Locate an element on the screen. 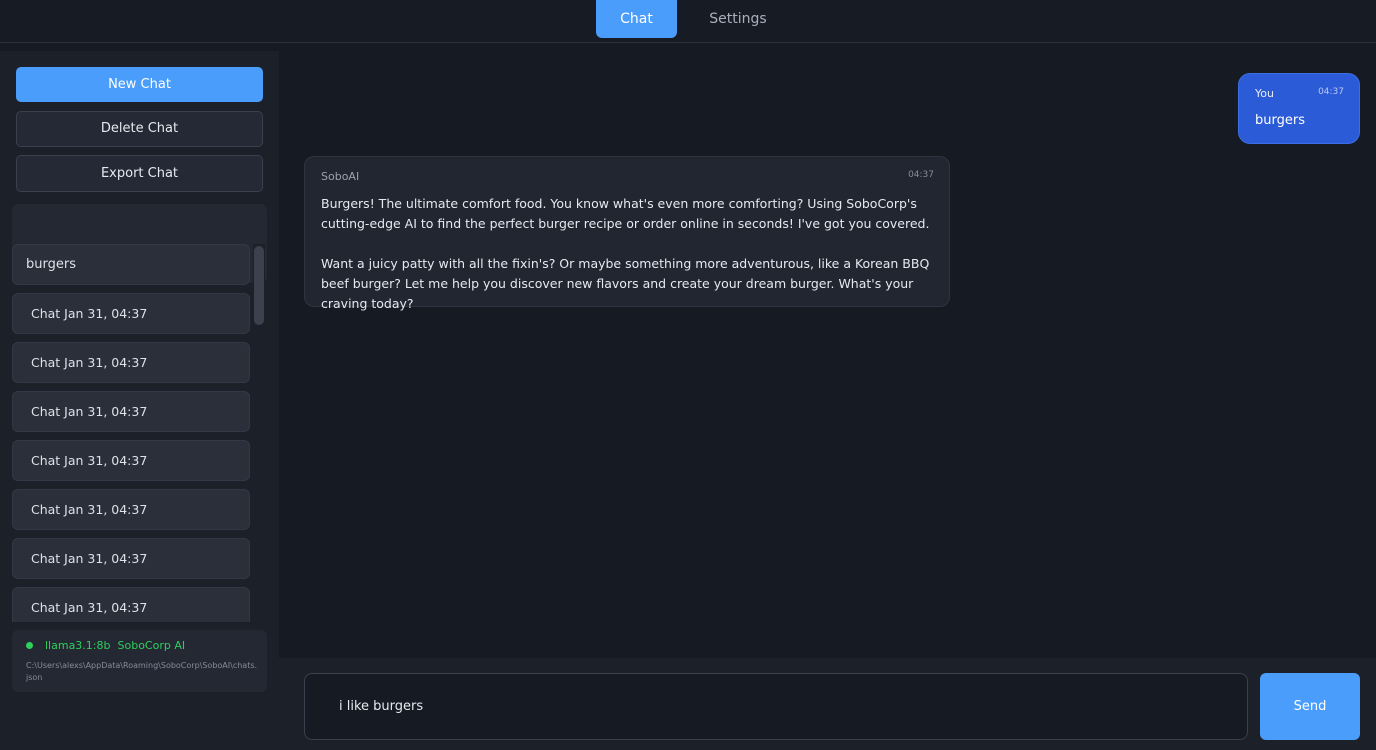 The image size is (1376, 750). status-model: llama3.1:8b SoboCorp AI is located at coordinates (115, 645).